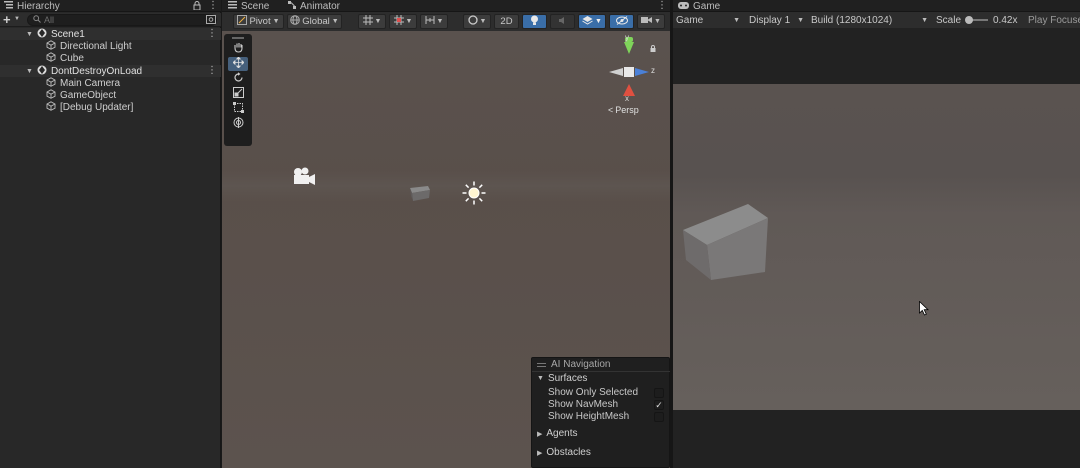 This screenshot has height=468, width=1080. I want to click on lightbulb-icon, so click(534, 22).